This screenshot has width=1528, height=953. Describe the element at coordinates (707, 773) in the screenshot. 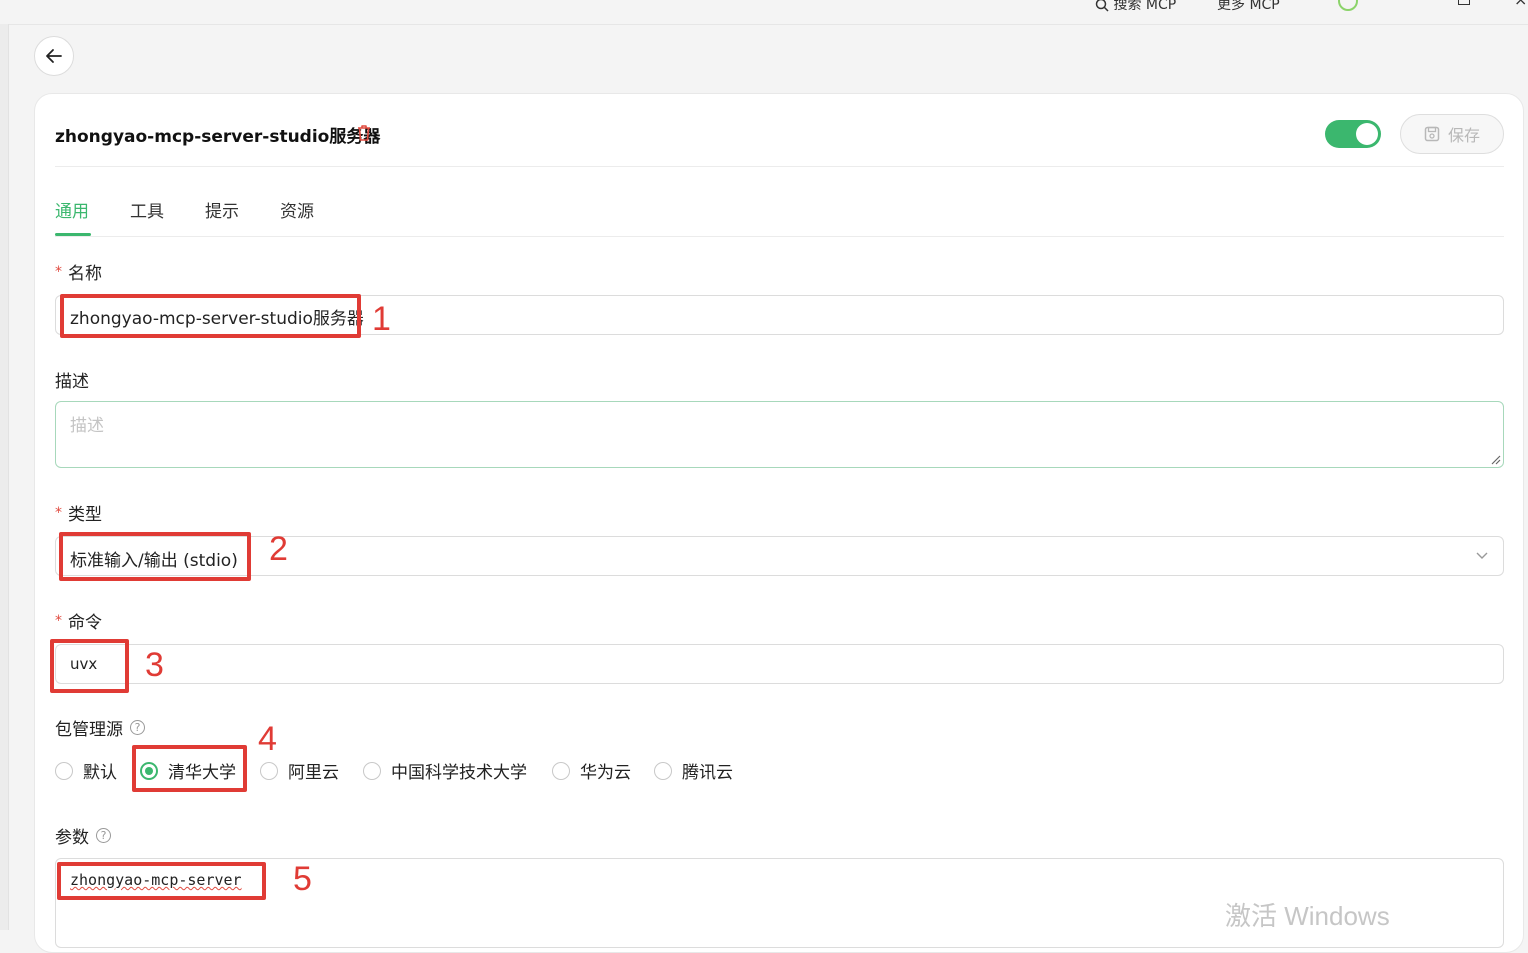

I see `radio-label: 腾讯云` at that location.